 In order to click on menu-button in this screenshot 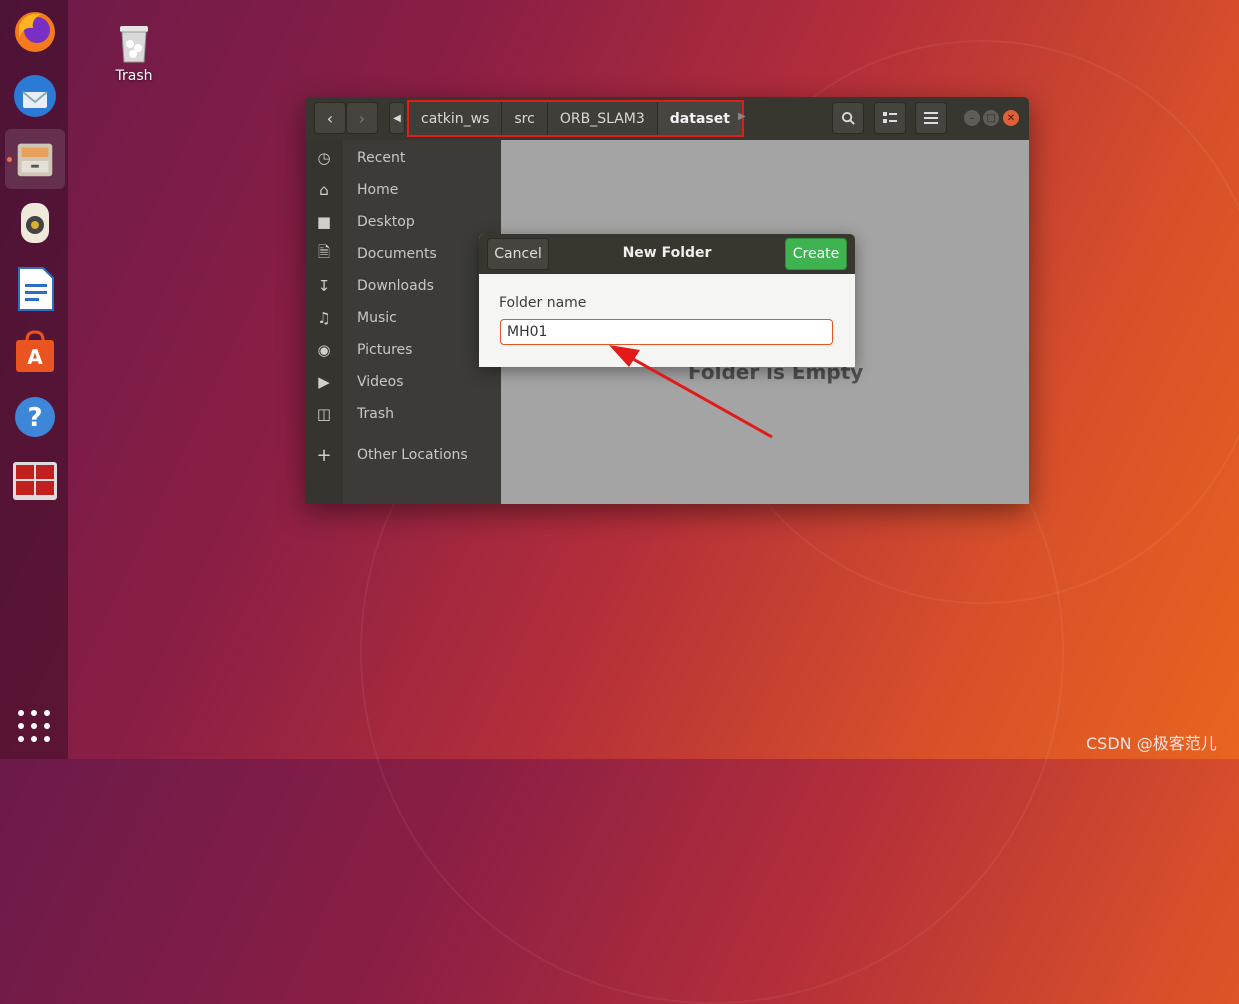, I will do `click(931, 118)`.